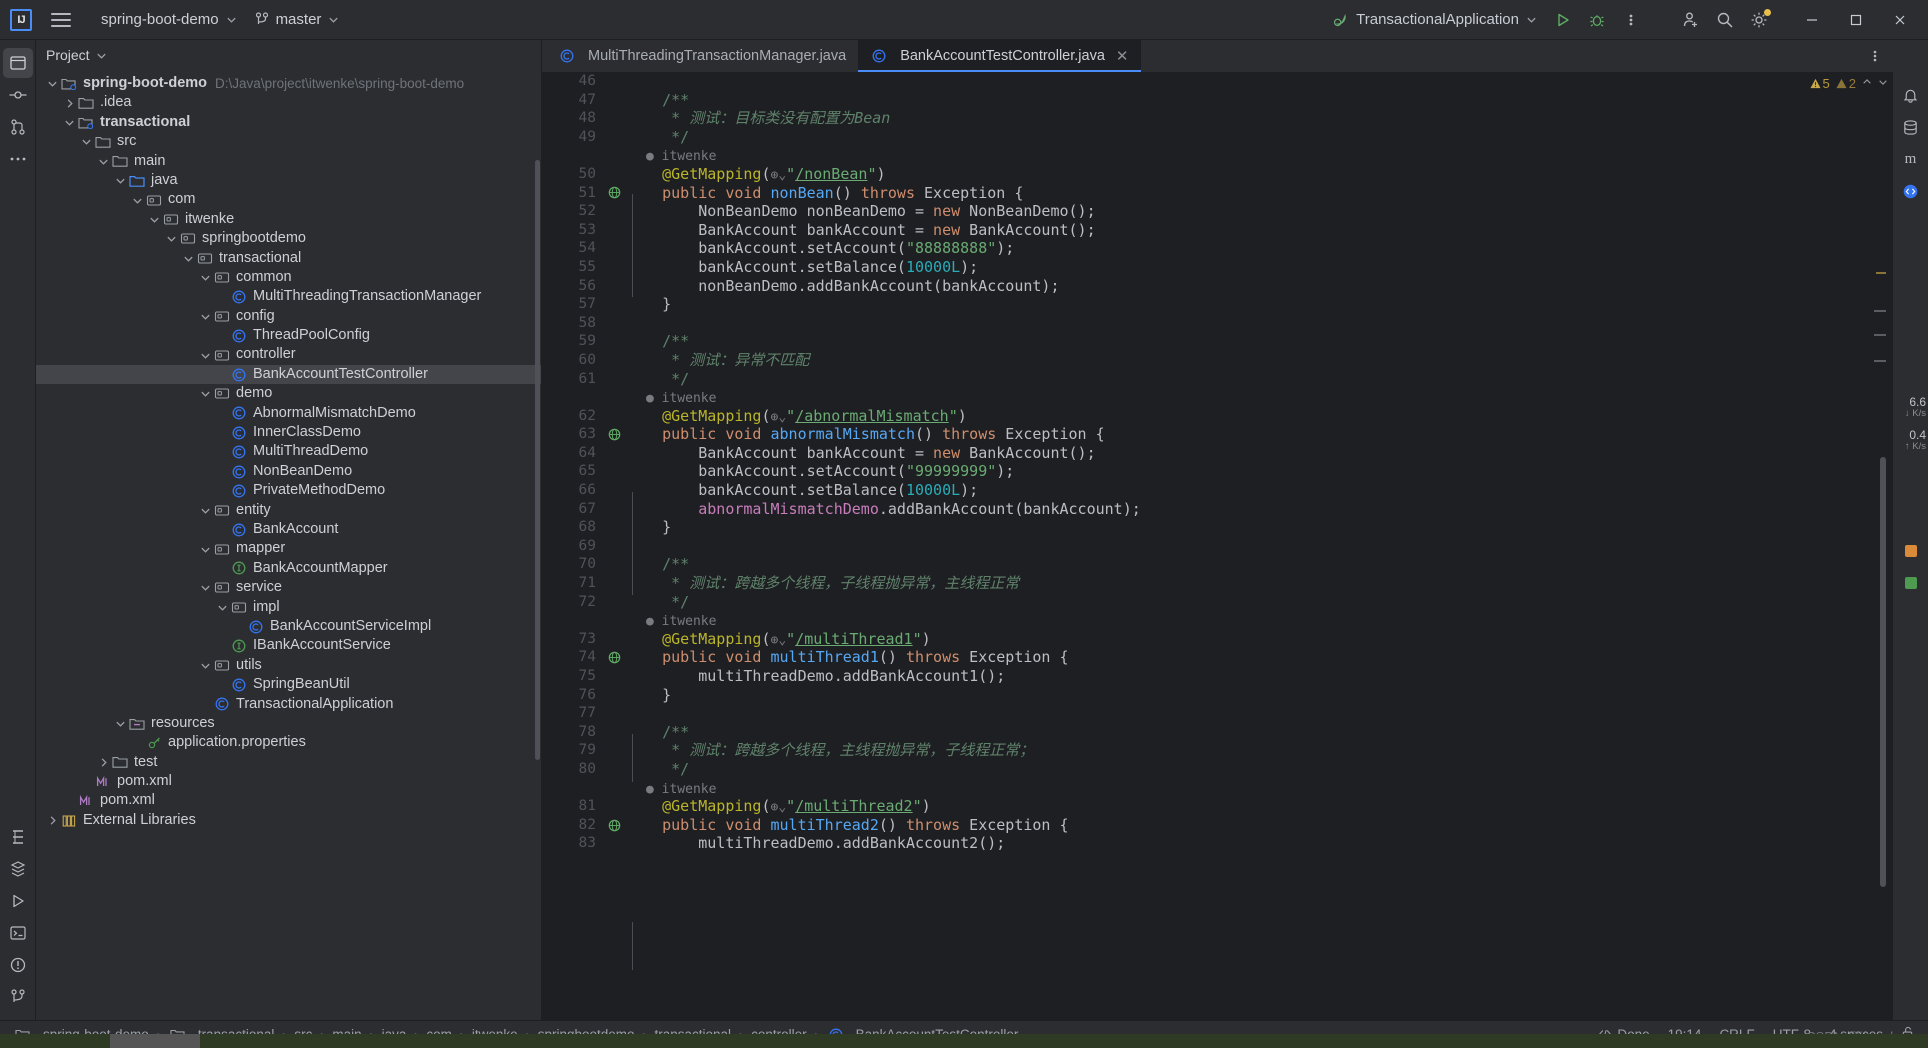 The width and height of the screenshot is (1928, 1048). I want to click on run-configuration-selector: TransactionalApplication, so click(1434, 19).